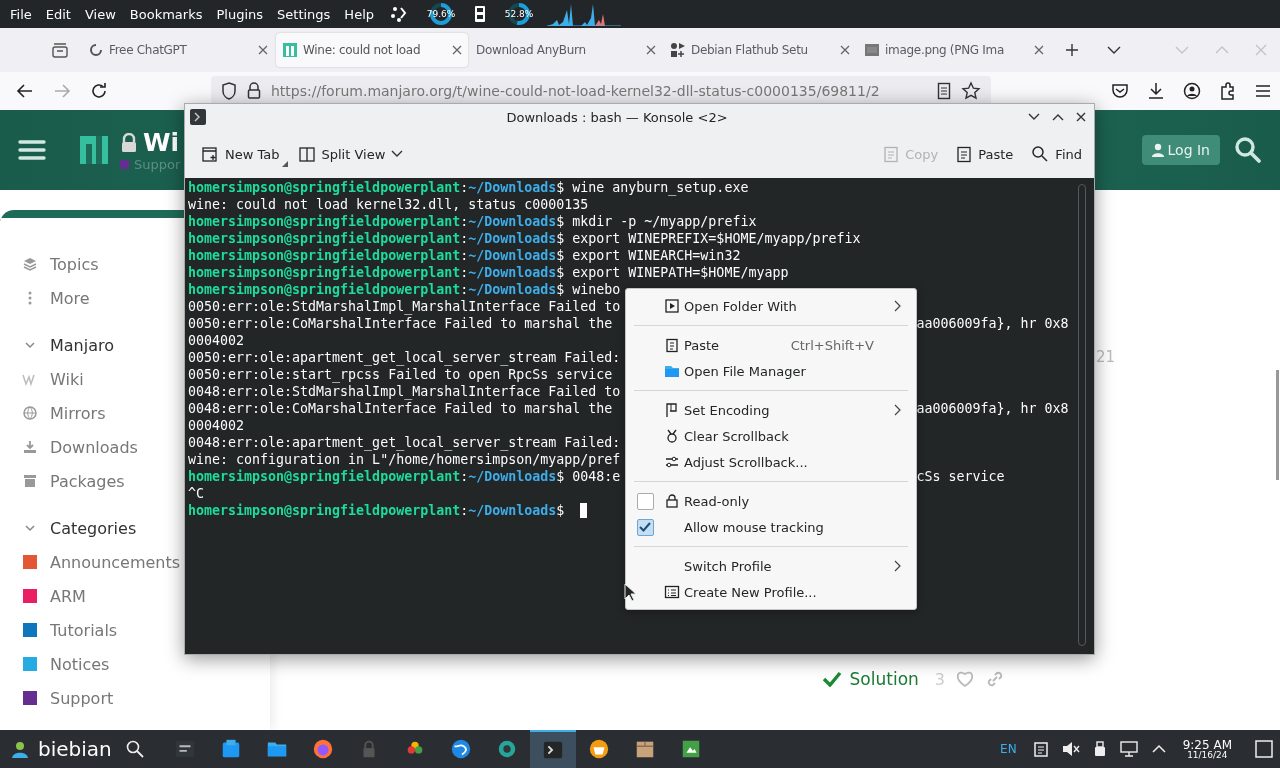 The height and width of the screenshot is (768, 1280). Describe the element at coordinates (971, 91) in the screenshot. I see `star-icon` at that location.